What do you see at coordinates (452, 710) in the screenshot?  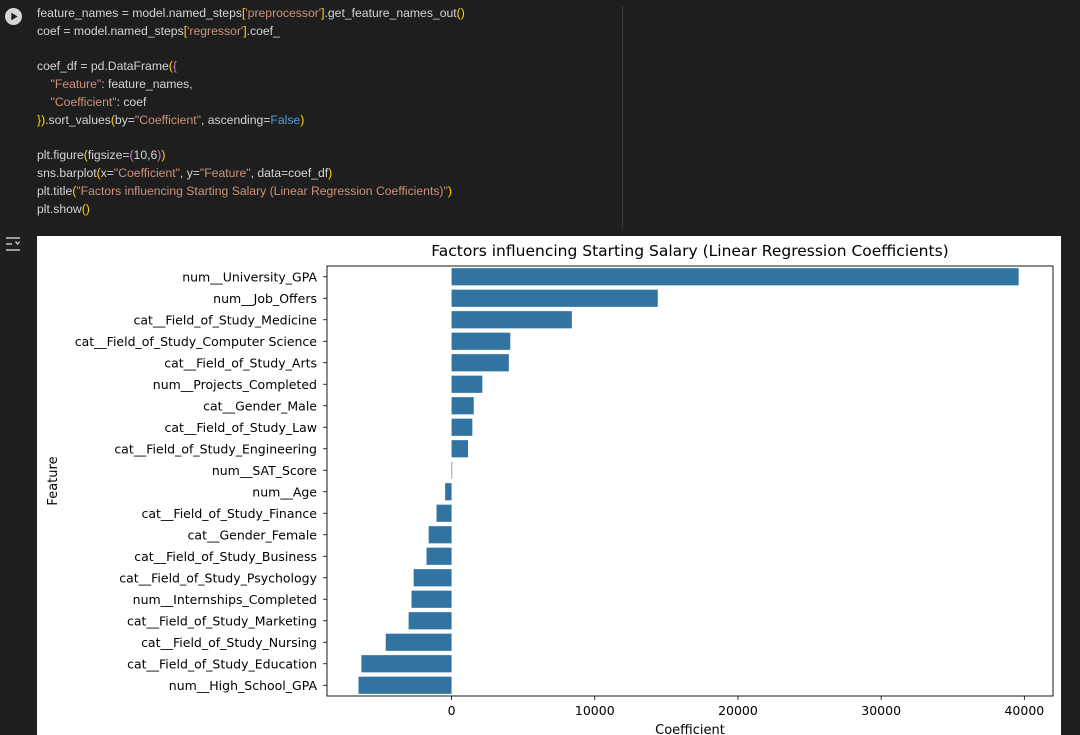 I see `x-tick-label: 0` at bounding box center [452, 710].